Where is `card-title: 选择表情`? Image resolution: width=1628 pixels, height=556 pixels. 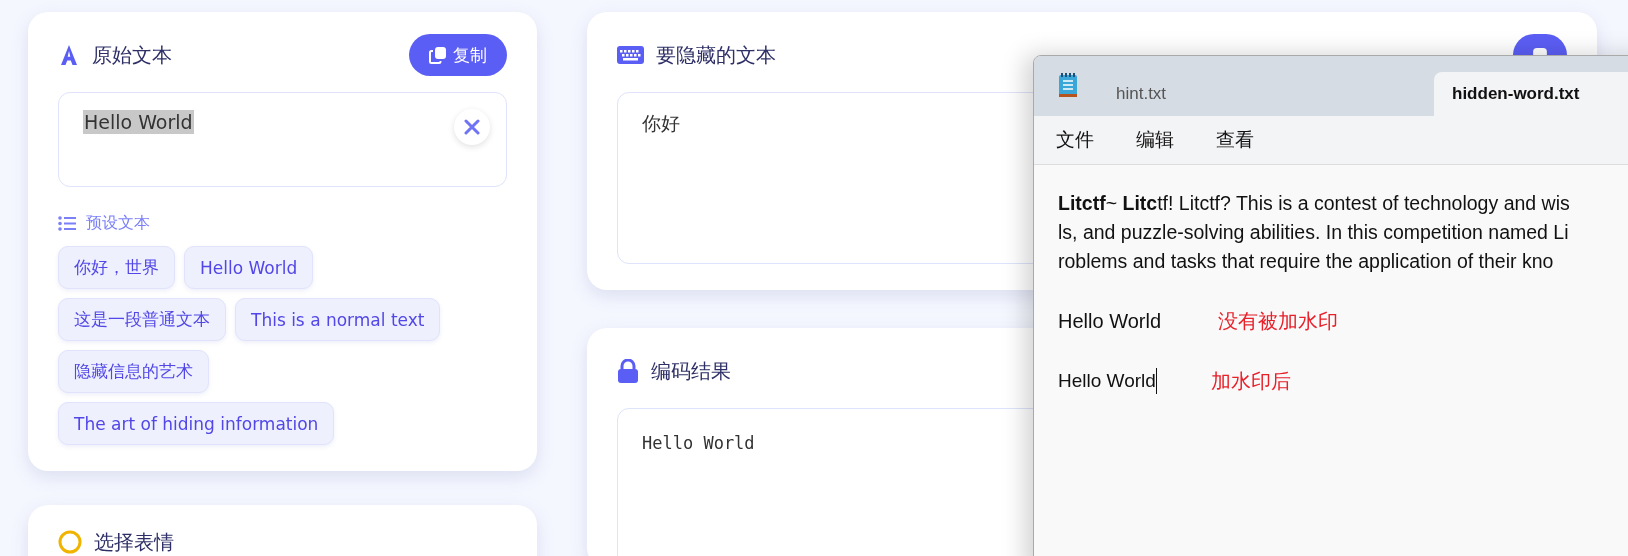 card-title: 选择表情 is located at coordinates (134, 542).